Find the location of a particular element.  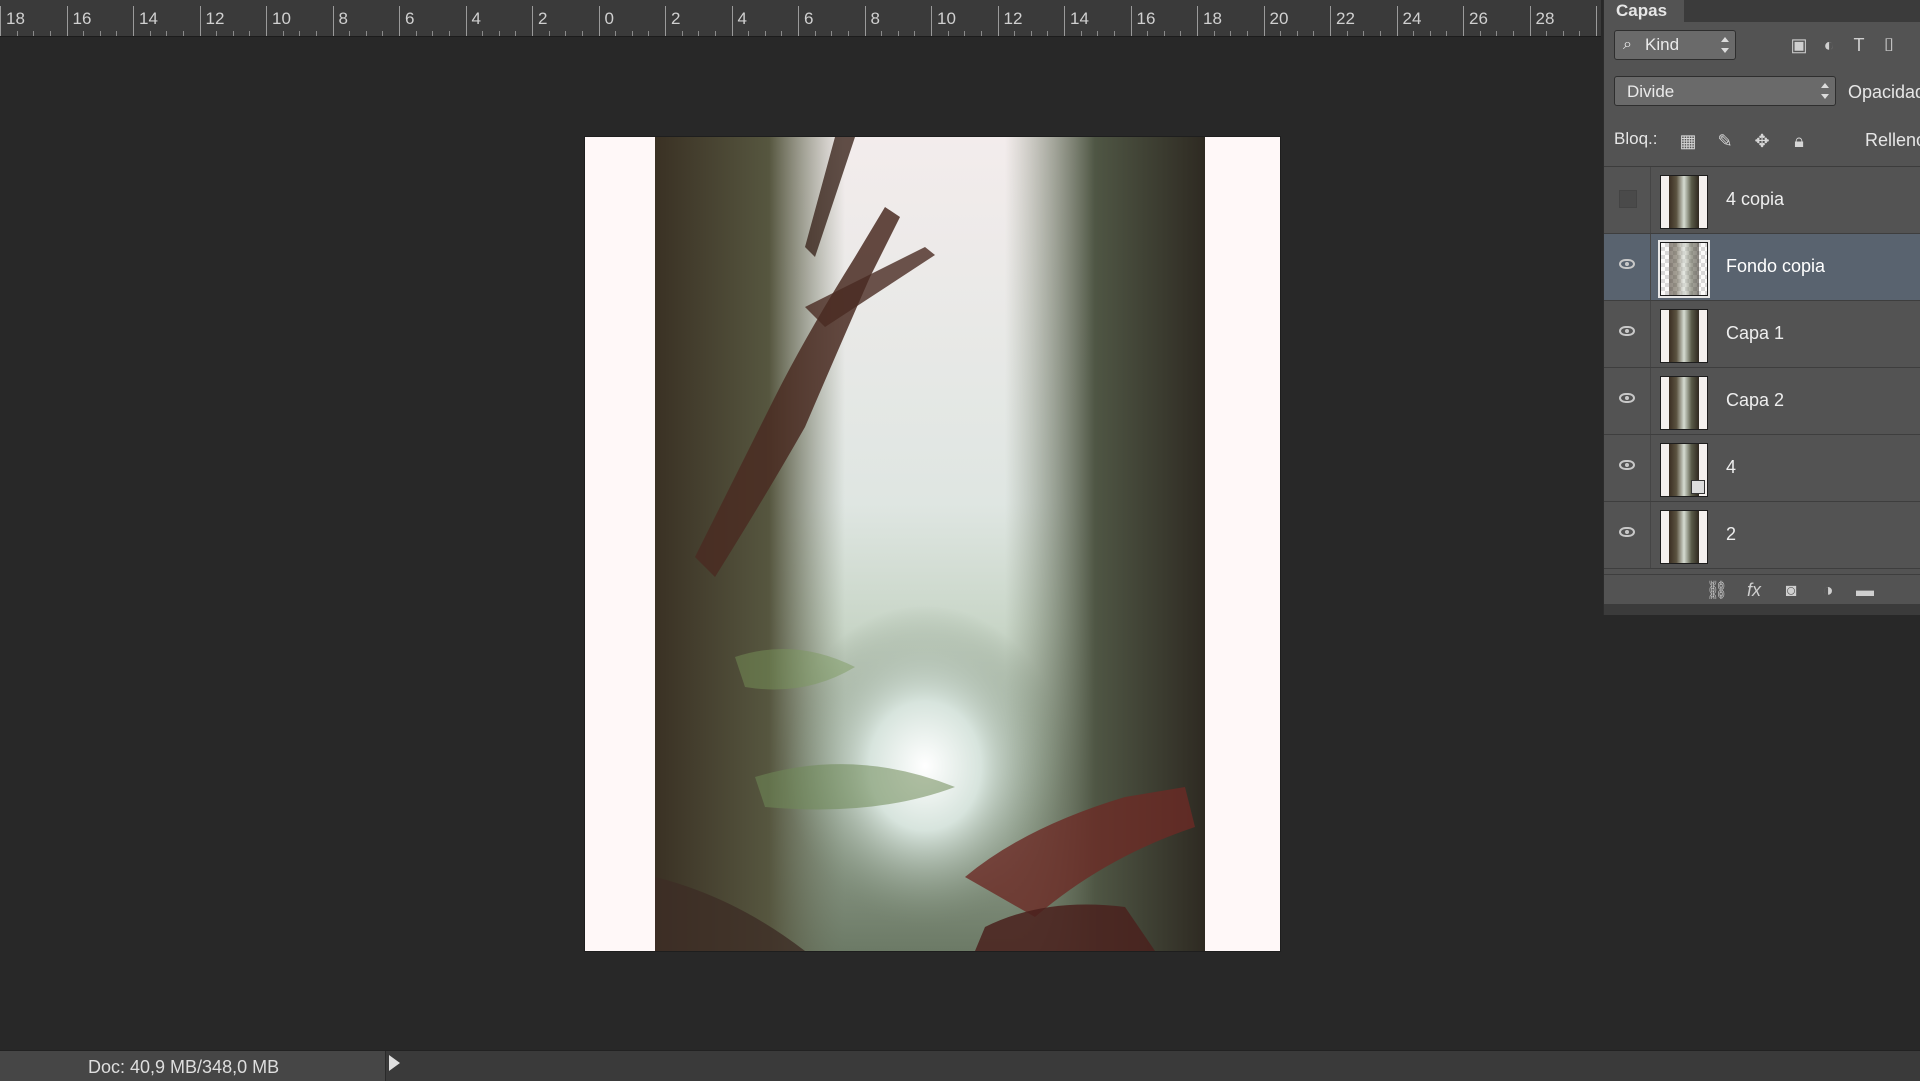

layer-name: Capa 2 is located at coordinates (1755, 400).